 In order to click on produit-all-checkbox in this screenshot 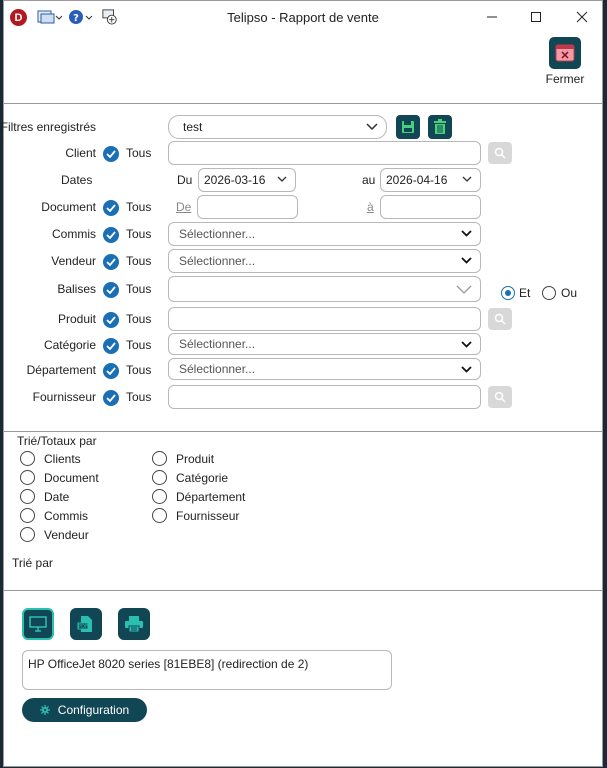, I will do `click(111, 320)`.